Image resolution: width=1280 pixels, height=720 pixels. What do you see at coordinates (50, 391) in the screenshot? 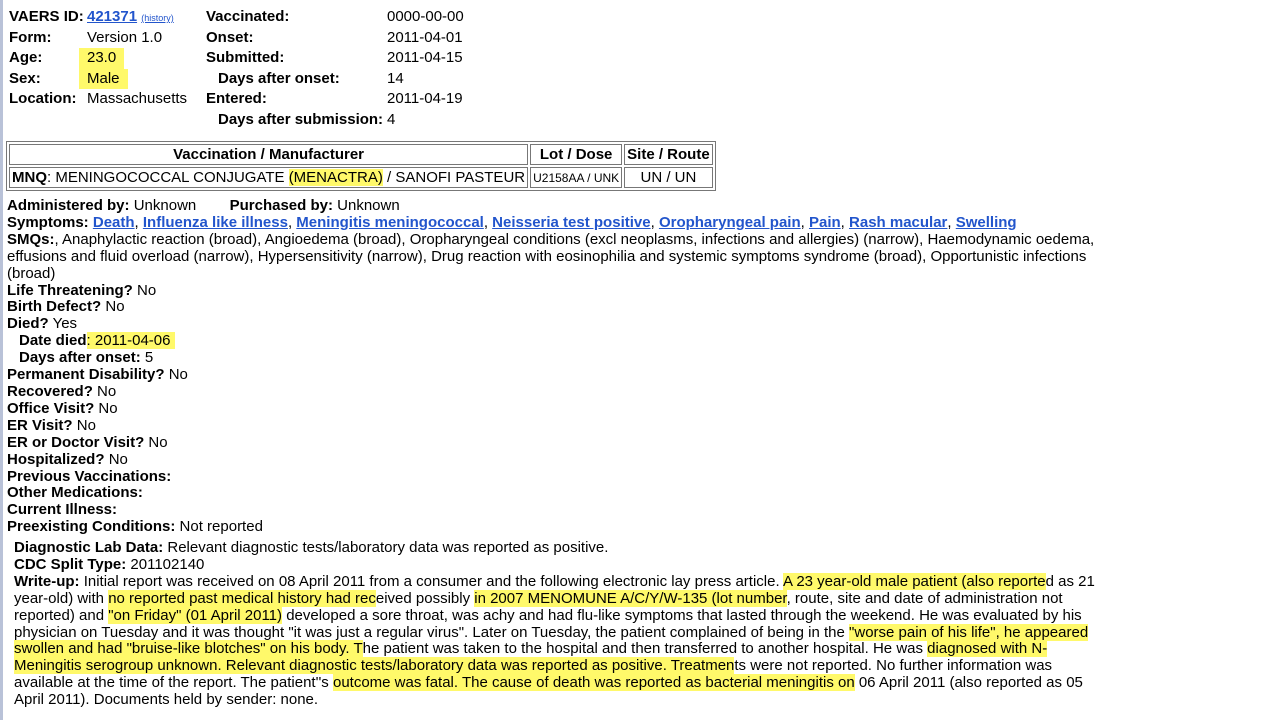
I see `recovered-label: Recovered?` at bounding box center [50, 391].